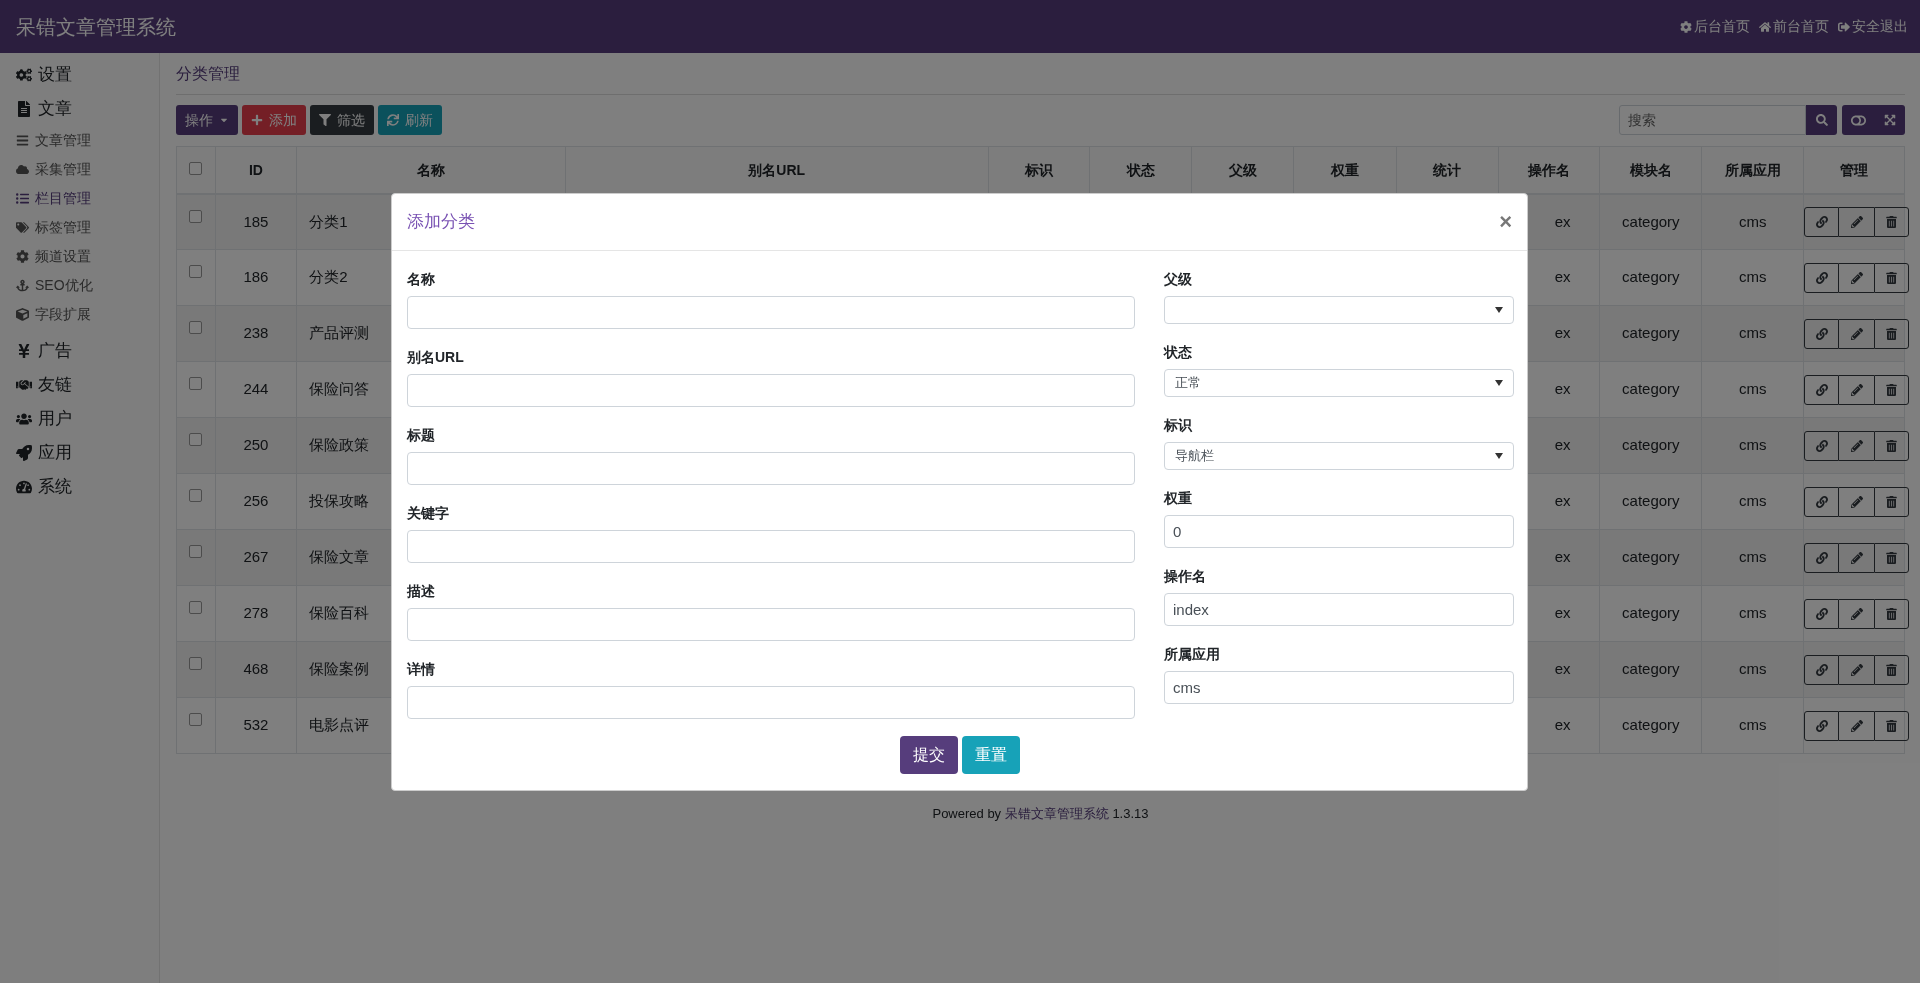 The width and height of the screenshot is (1920, 983). What do you see at coordinates (421, 591) in the screenshot?
I see `field-label: 描述` at bounding box center [421, 591].